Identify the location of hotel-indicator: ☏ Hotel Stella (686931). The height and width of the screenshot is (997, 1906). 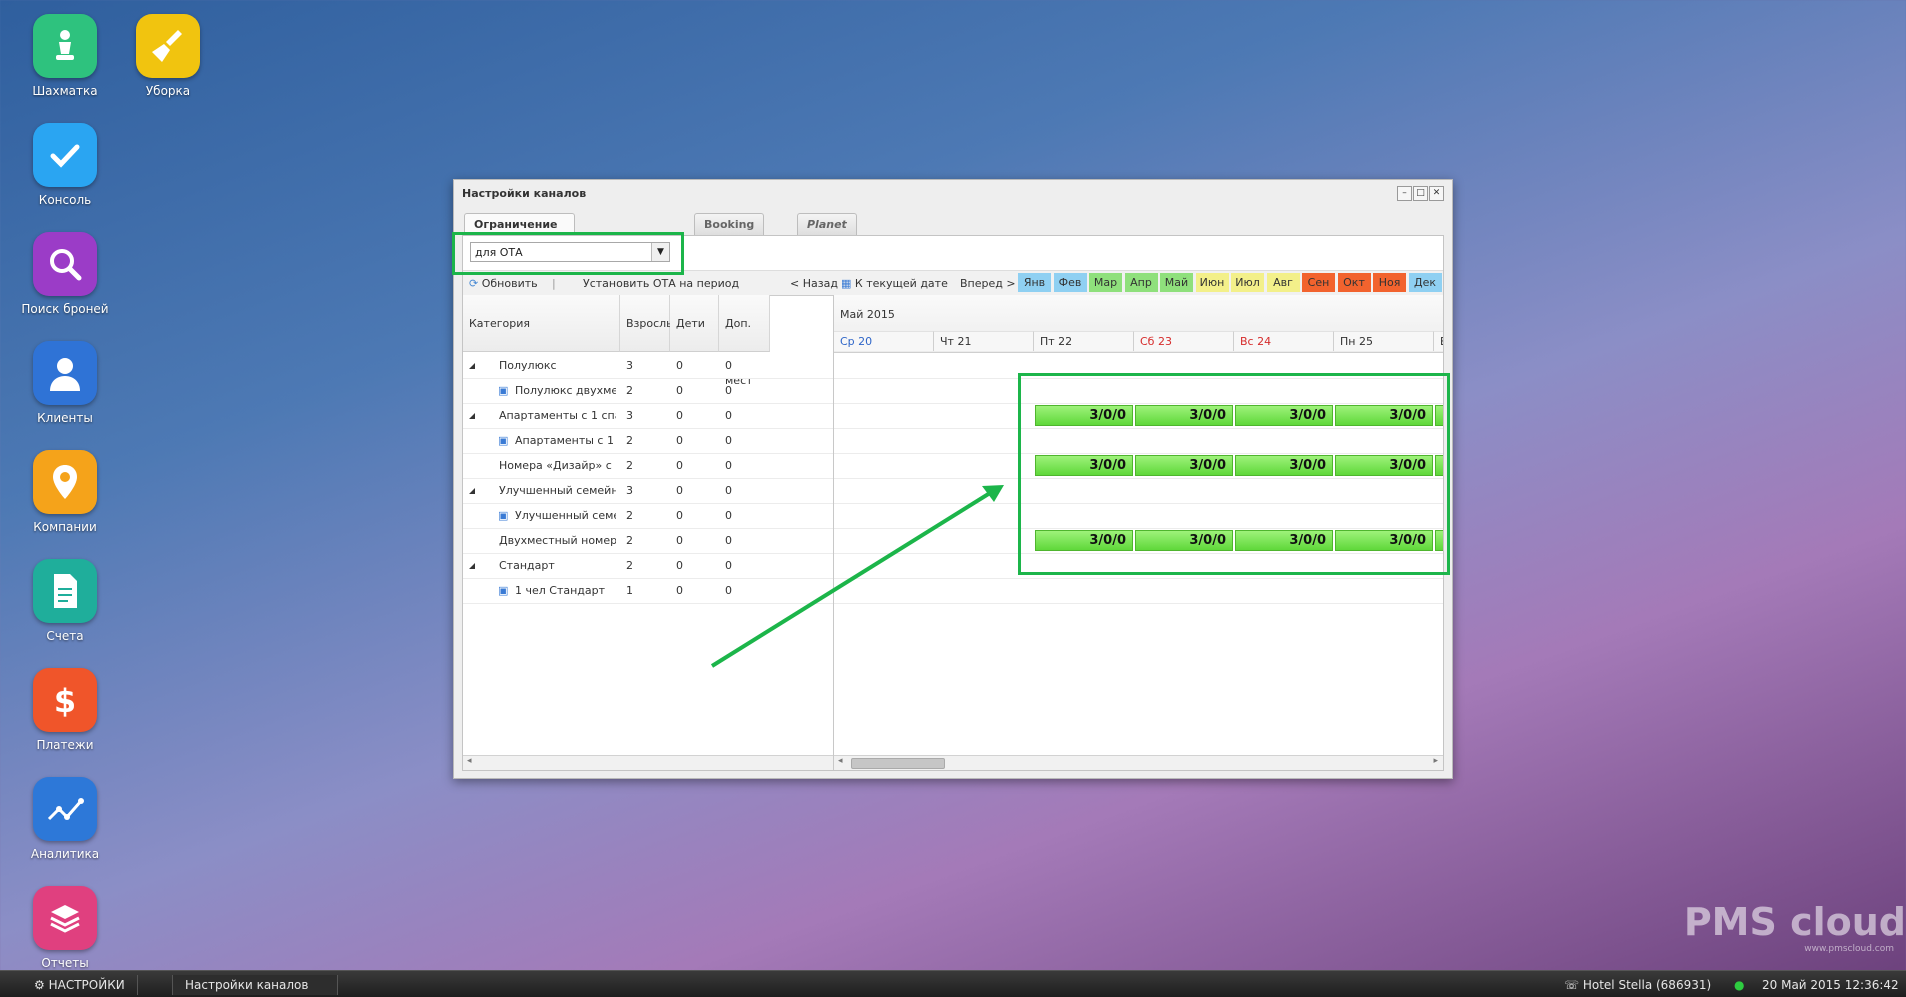
(1637, 985).